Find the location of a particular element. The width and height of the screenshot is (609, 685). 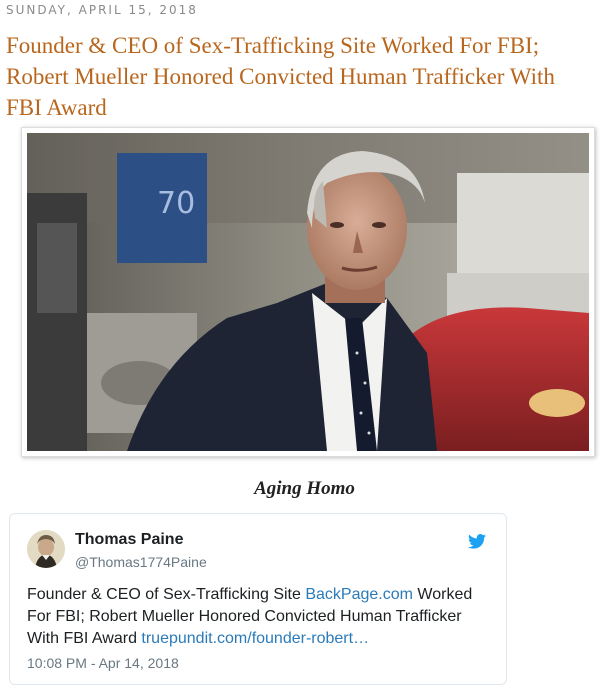

author-avatar is located at coordinates (46, 549).